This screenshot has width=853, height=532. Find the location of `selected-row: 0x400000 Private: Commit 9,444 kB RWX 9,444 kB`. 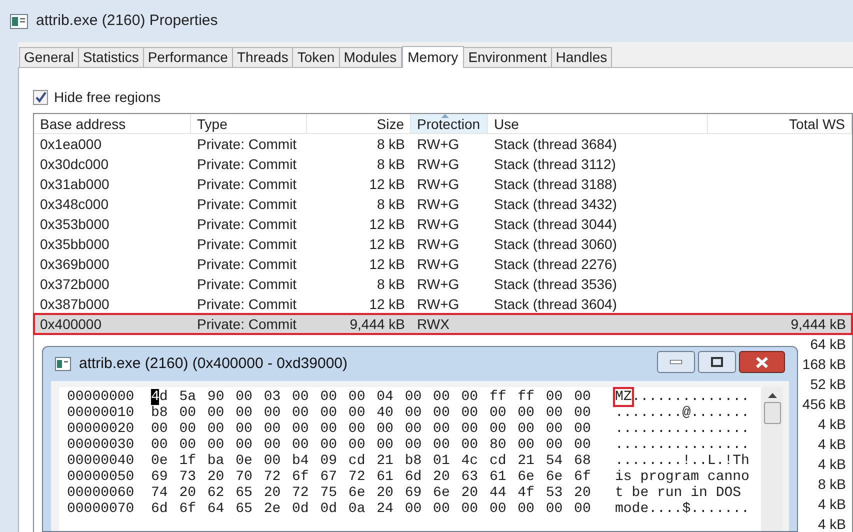

selected-row: 0x400000 Private: Commit 9,444 kB RWX 9,444 kB is located at coordinates (443, 324).